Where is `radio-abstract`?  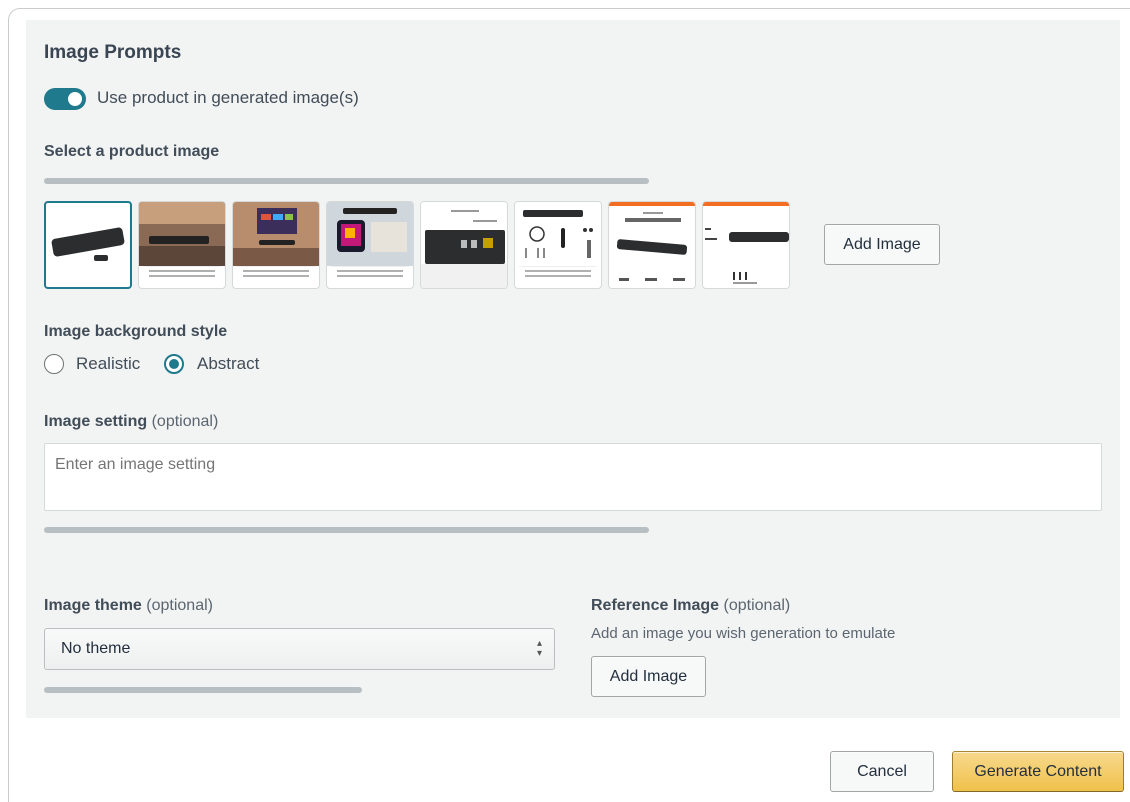
radio-abstract is located at coordinates (174, 364).